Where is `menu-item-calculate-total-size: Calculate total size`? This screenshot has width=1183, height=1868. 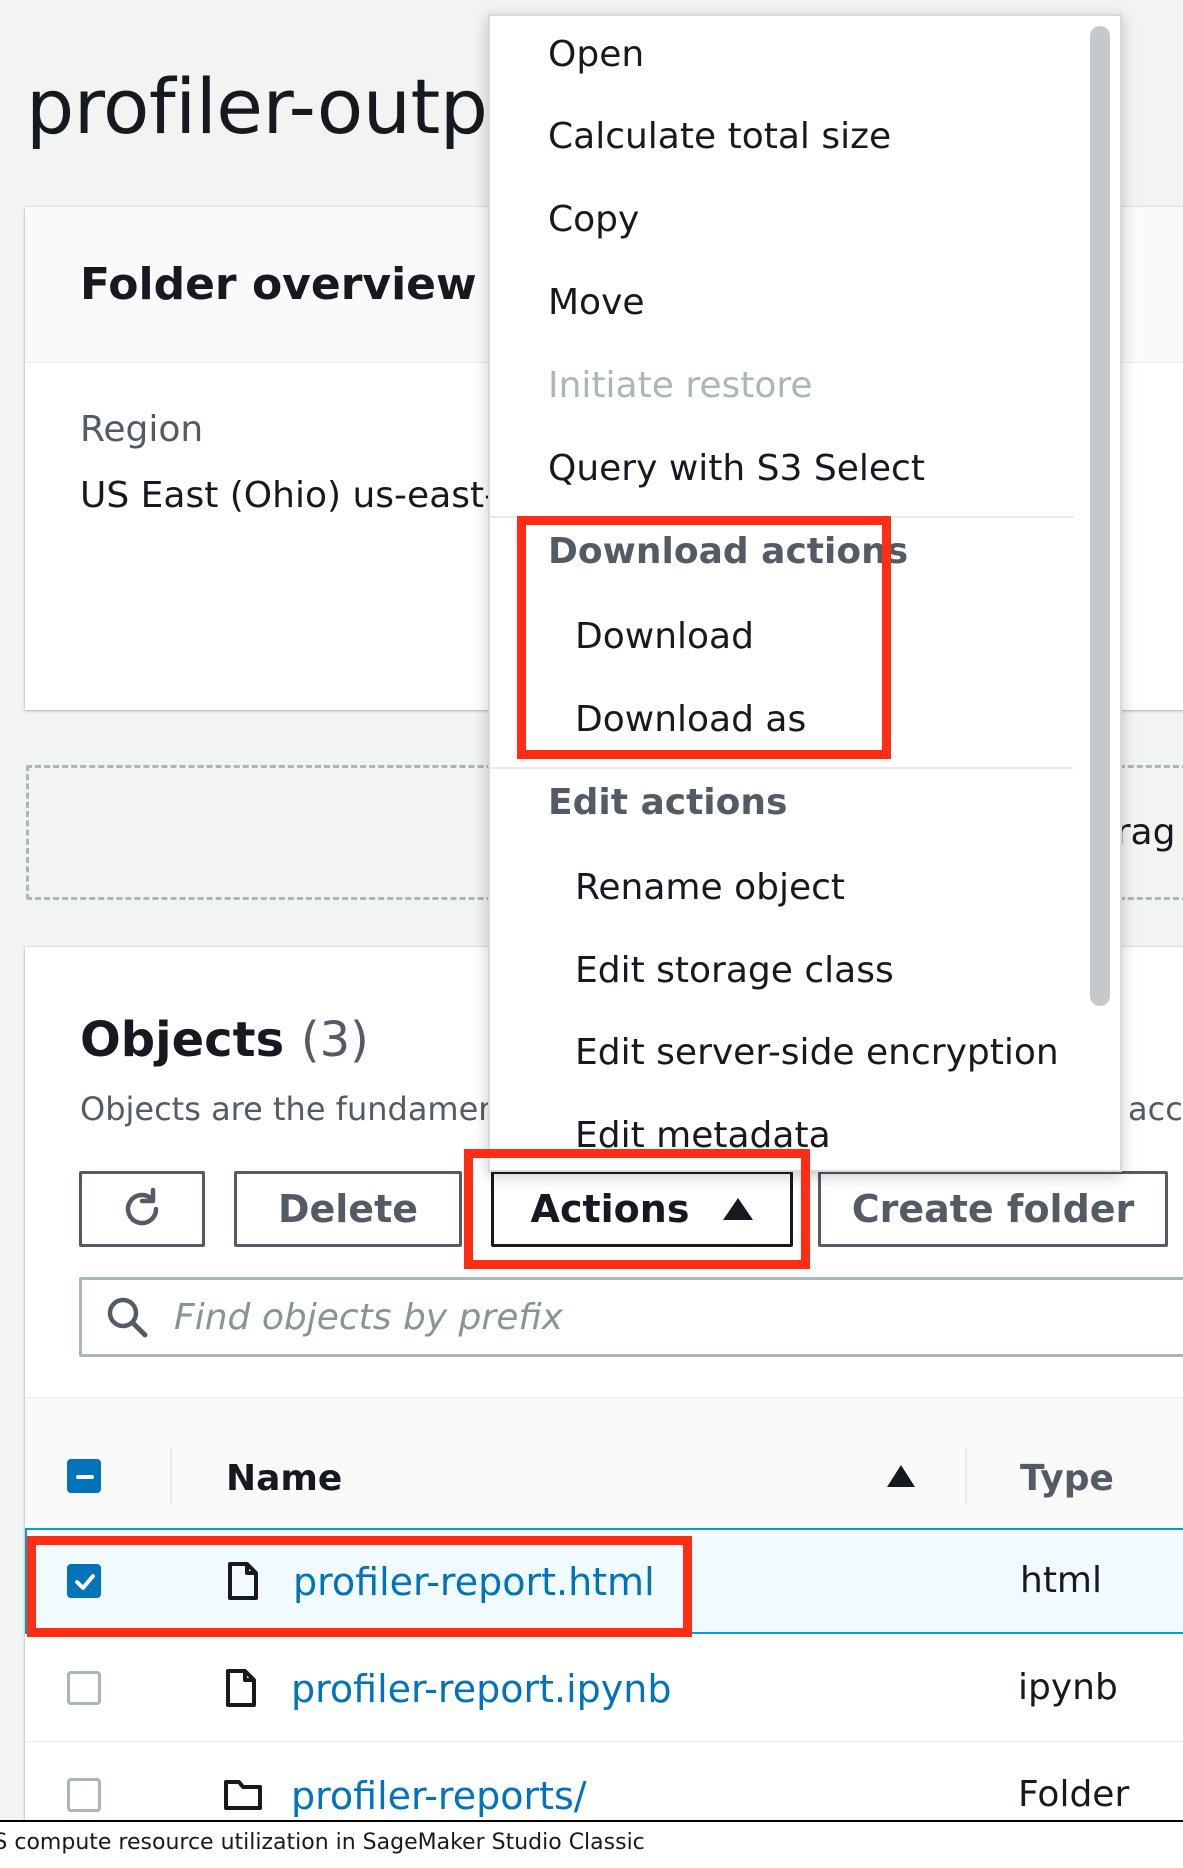 menu-item-calculate-total-size: Calculate total size is located at coordinates (719, 136).